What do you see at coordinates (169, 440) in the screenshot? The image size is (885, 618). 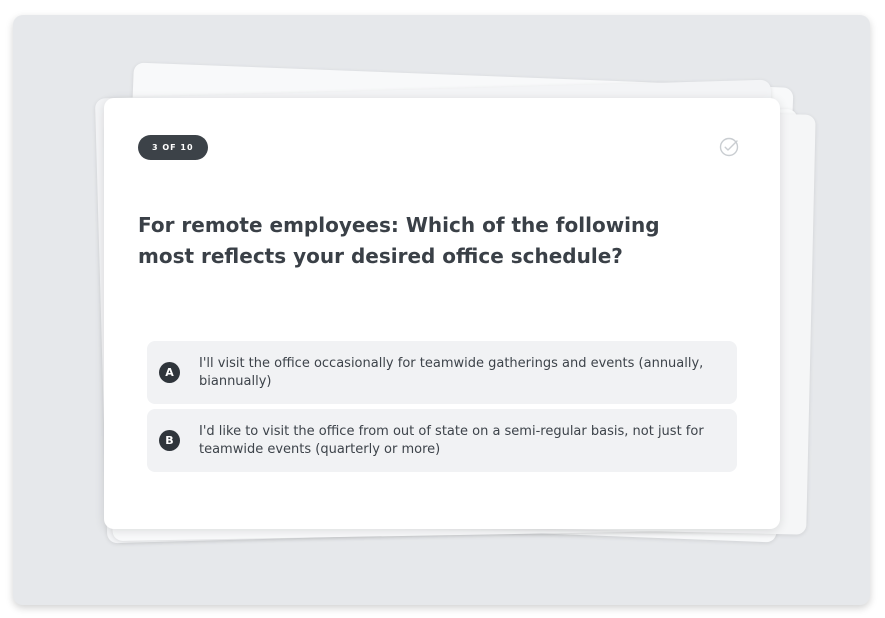 I see `option-letter-badge: B` at bounding box center [169, 440].